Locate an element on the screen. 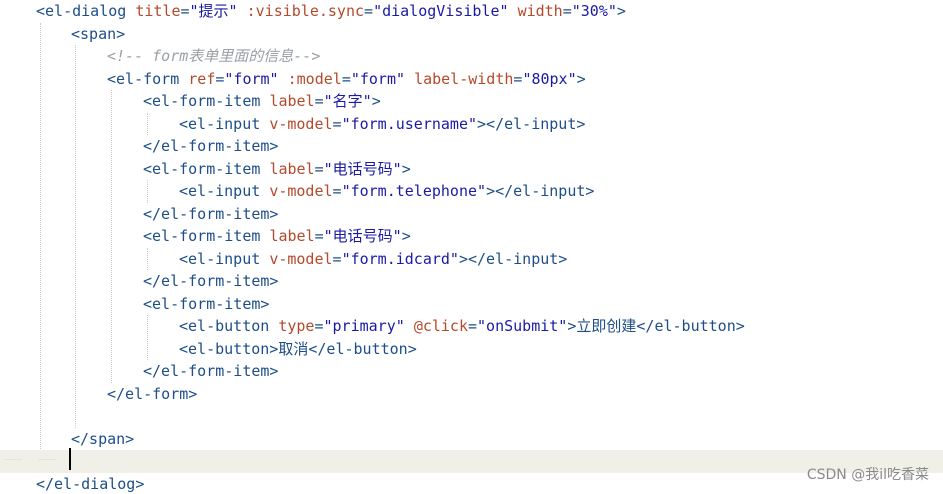 The height and width of the screenshot is (494, 943). code-token: "form.telephone" is located at coordinates (414, 191).